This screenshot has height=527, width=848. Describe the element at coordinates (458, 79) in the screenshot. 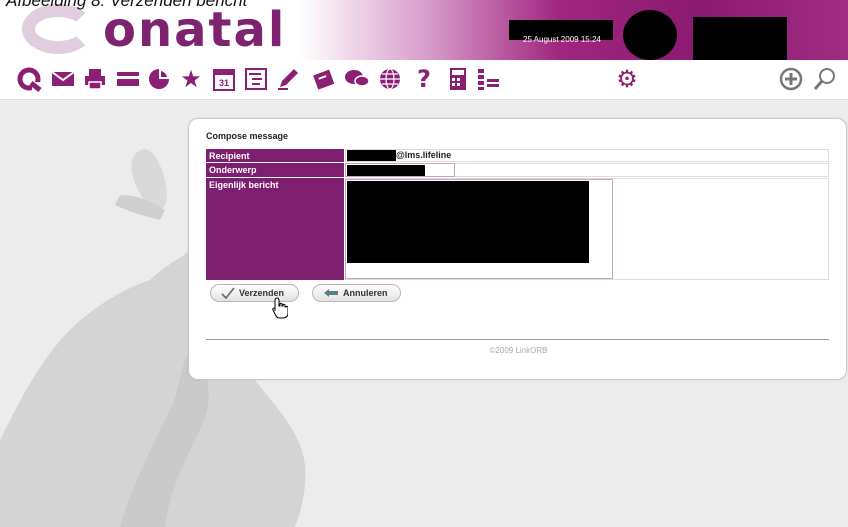

I see `calculator-icon` at that location.